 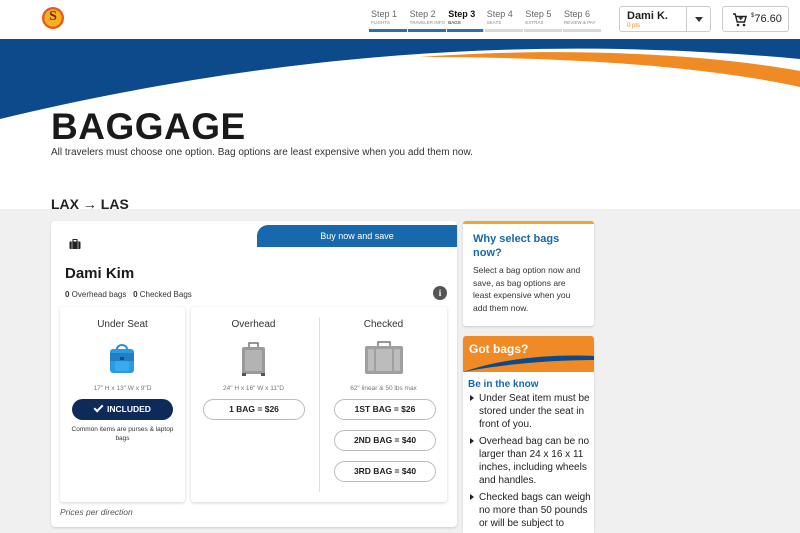 What do you see at coordinates (454, 22) in the screenshot?
I see `step-sub: BAGS` at bounding box center [454, 22].